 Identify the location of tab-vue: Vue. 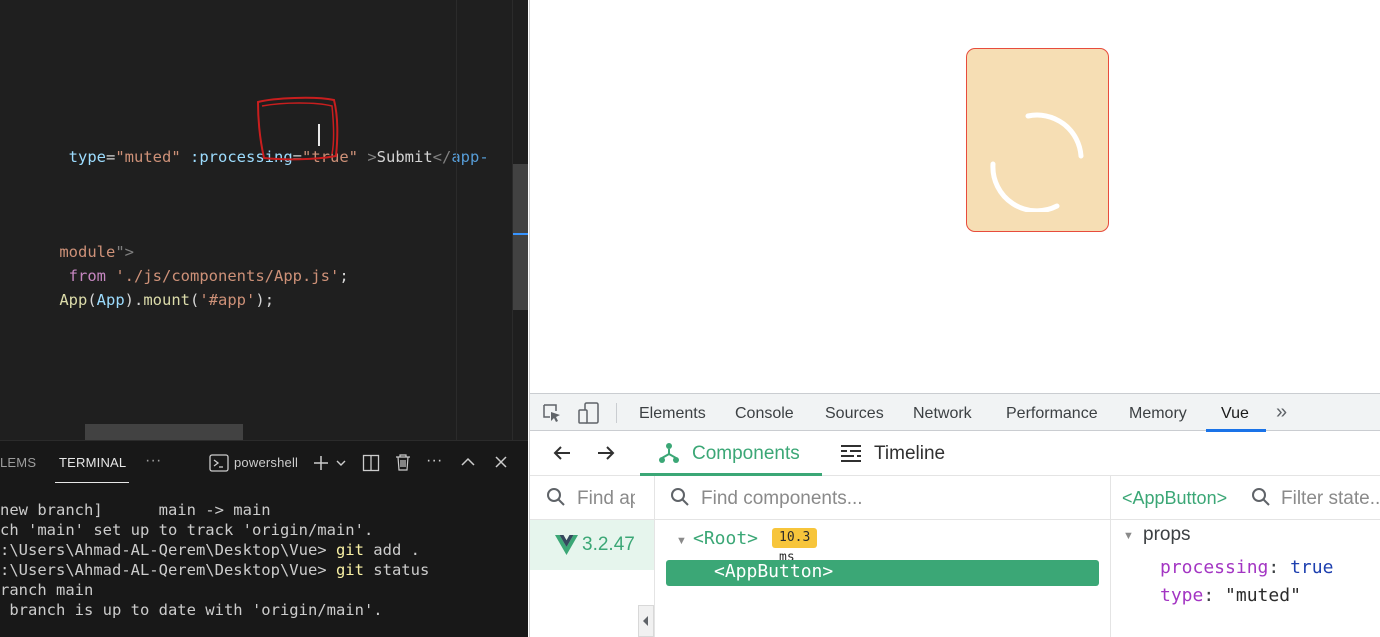
(1235, 414).